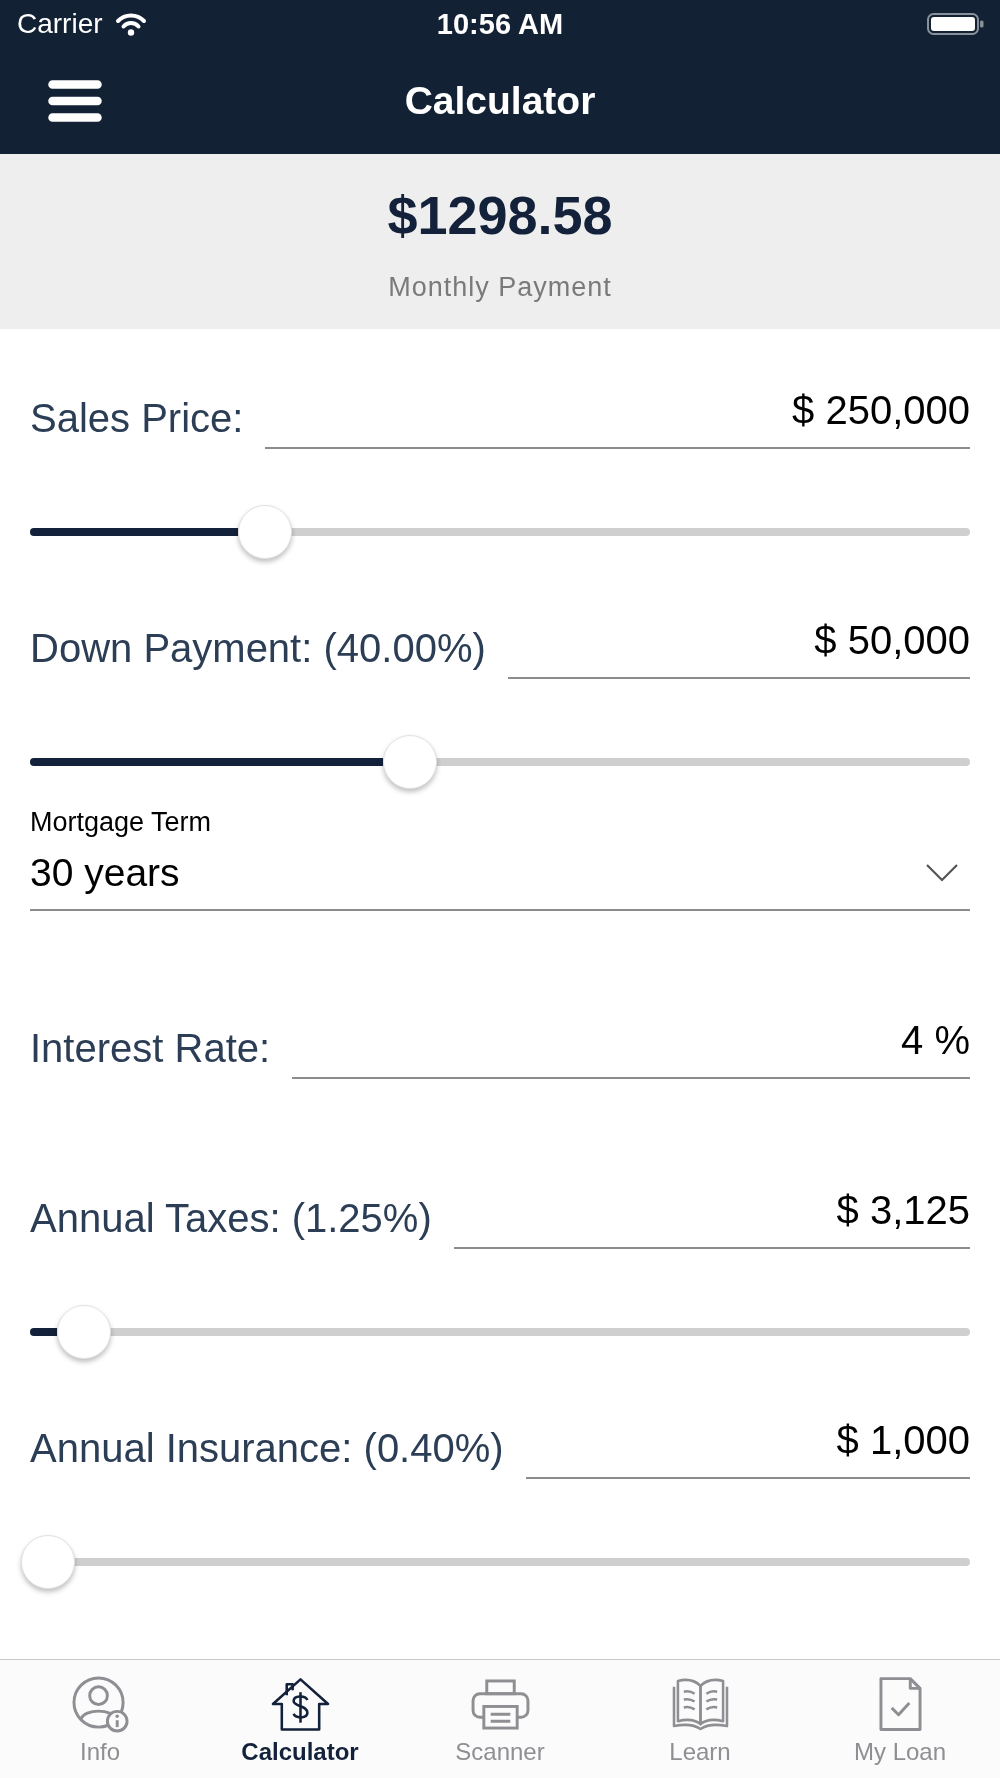 The height and width of the screenshot is (1778, 1000). What do you see at coordinates (300, 1704) in the screenshot?
I see `house-dollar-icon` at bounding box center [300, 1704].